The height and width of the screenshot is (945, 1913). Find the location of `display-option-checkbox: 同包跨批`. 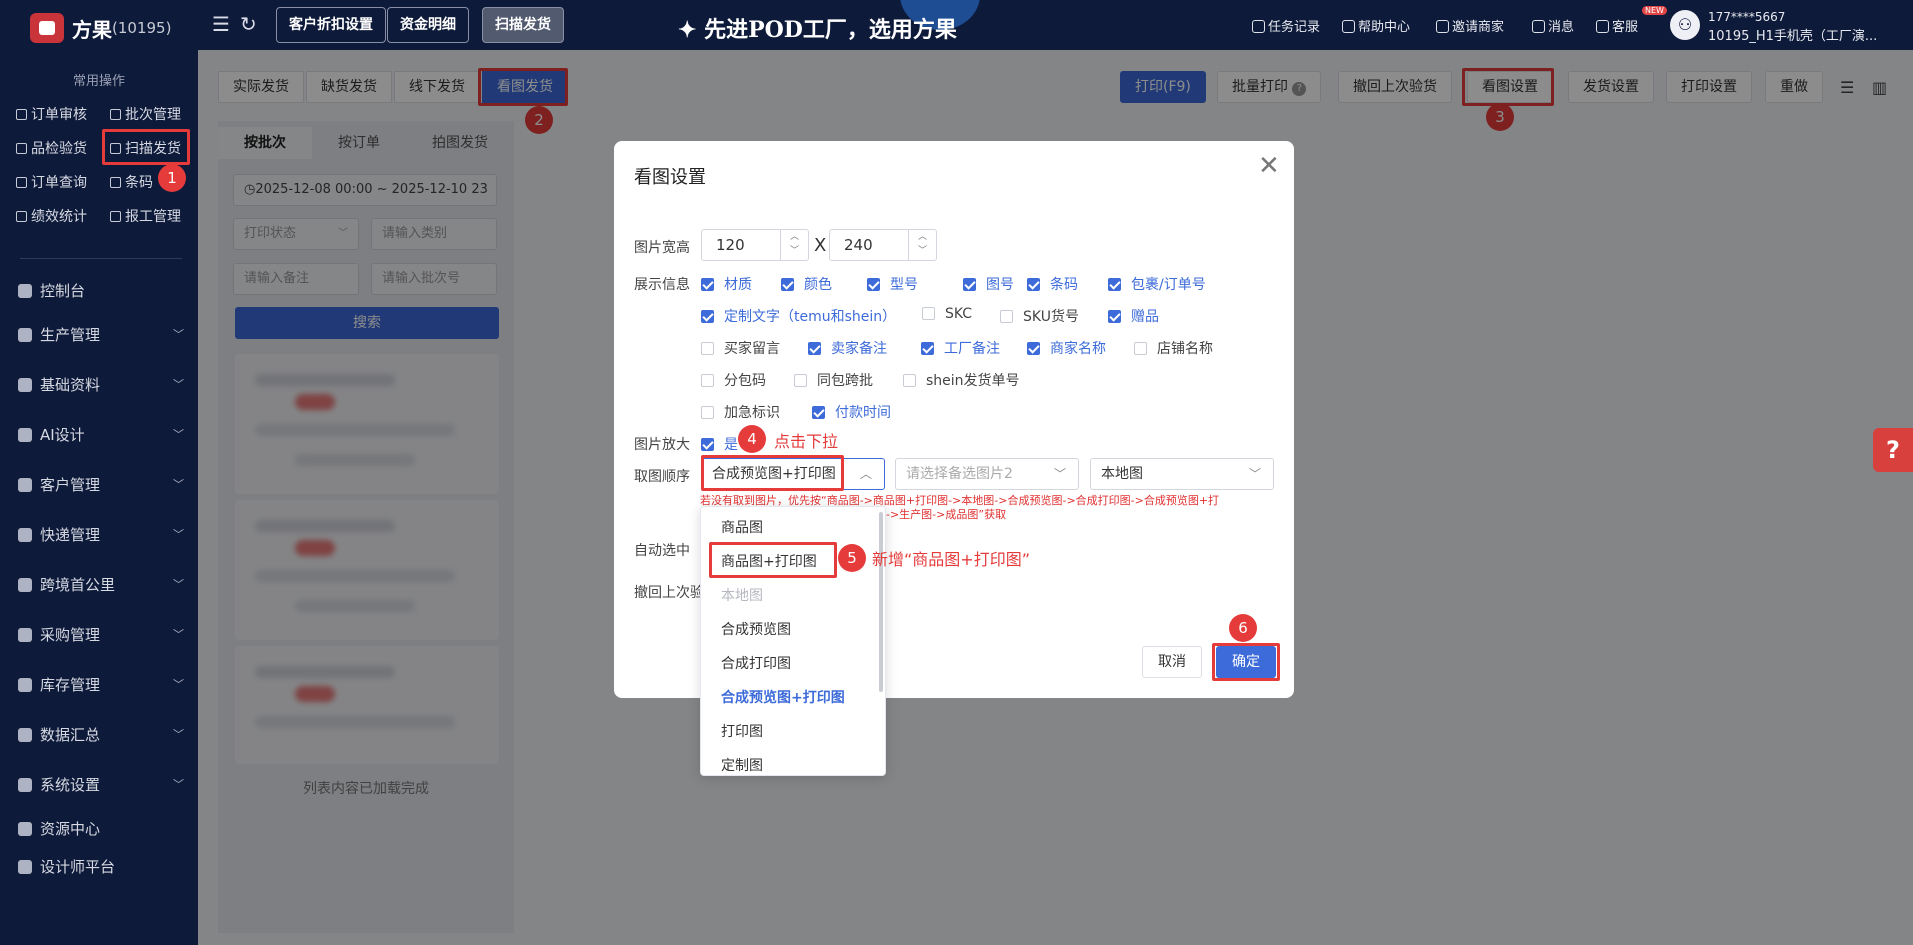

display-option-checkbox: 同包跨批 is located at coordinates (833, 380).